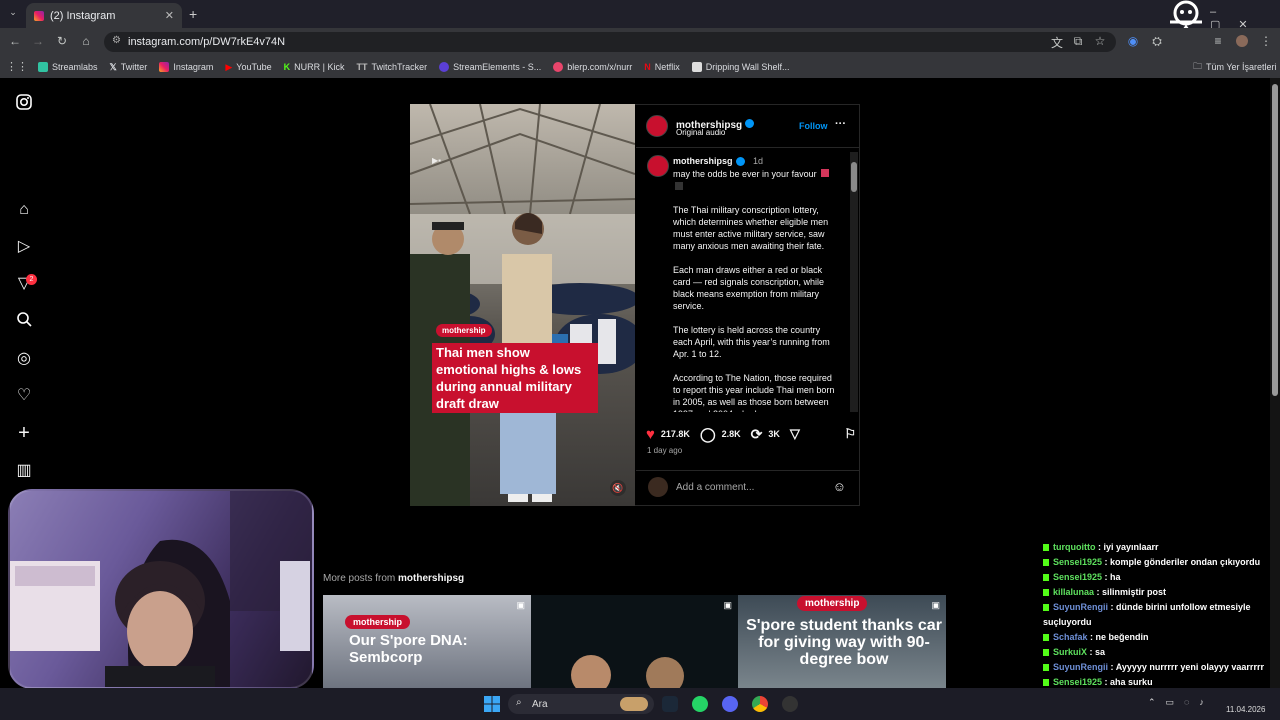 This screenshot has width=1280, height=720. Describe the element at coordinates (15, 41) in the screenshot. I see `back-icon: ←` at that location.